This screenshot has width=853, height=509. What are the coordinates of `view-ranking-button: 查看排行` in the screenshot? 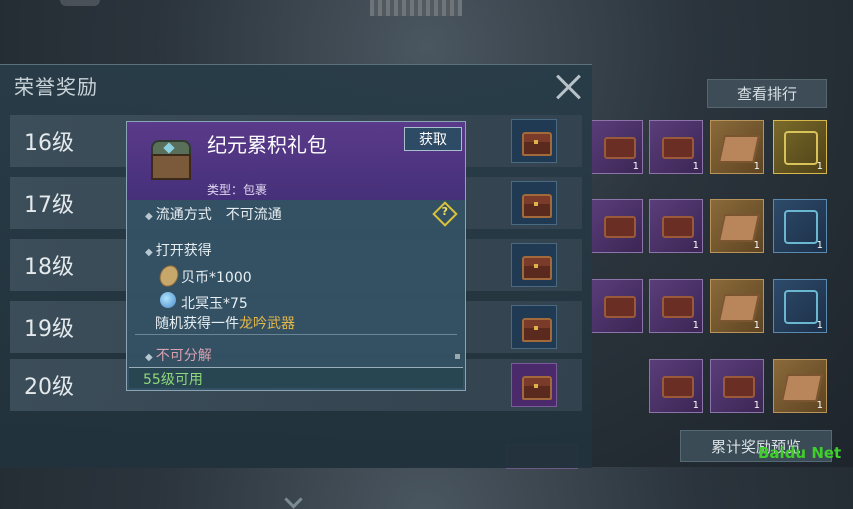 It's located at (767, 93).